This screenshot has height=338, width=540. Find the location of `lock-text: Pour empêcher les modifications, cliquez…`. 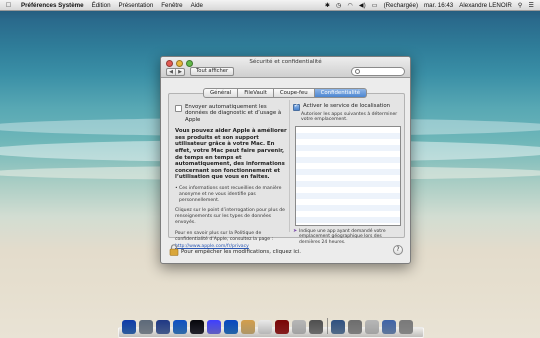

lock-text: Pour empêcher les modifications, cliquez… is located at coordinates (241, 252).